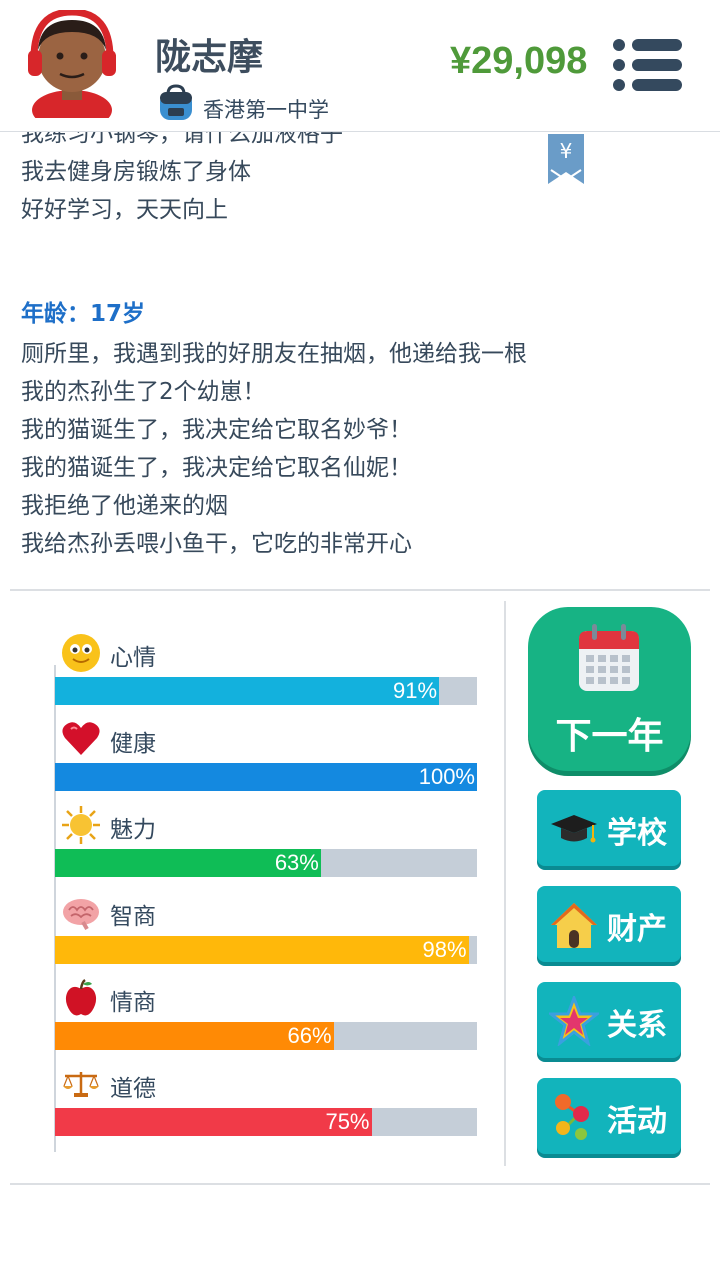 Image resolution: width=720 pixels, height=1280 pixels. Describe the element at coordinates (83, 314) in the screenshot. I see `age-heading: 年龄：17岁` at that location.